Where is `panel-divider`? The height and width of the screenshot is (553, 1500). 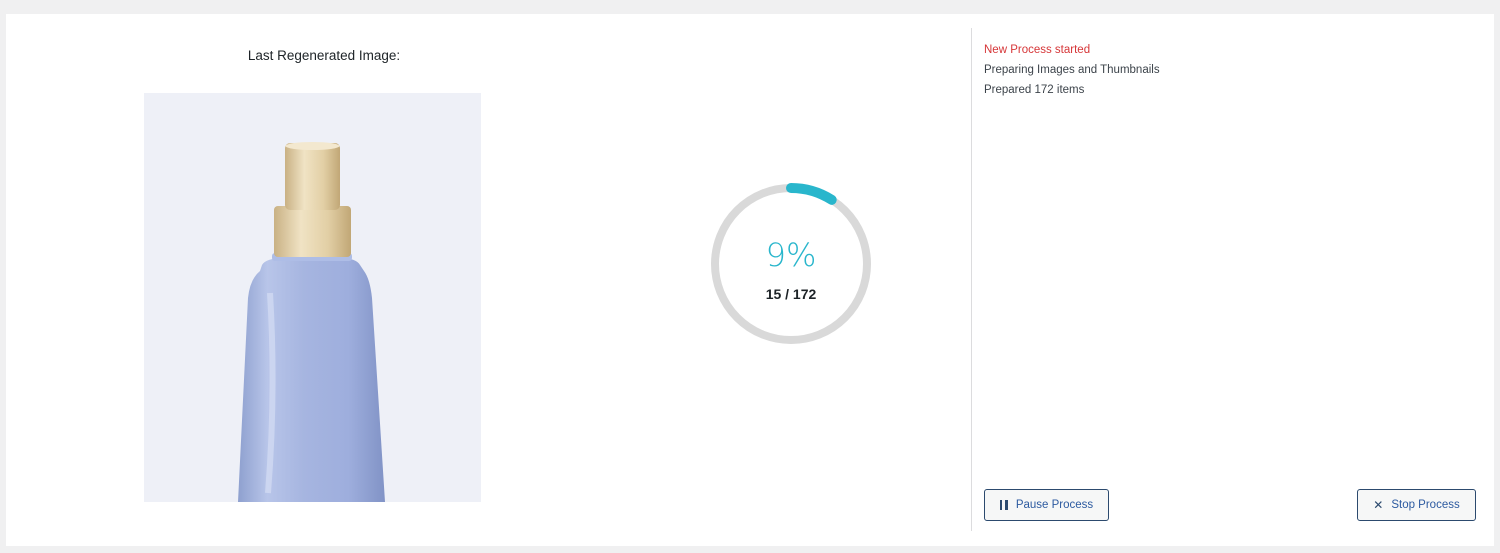
panel-divider is located at coordinates (971, 279).